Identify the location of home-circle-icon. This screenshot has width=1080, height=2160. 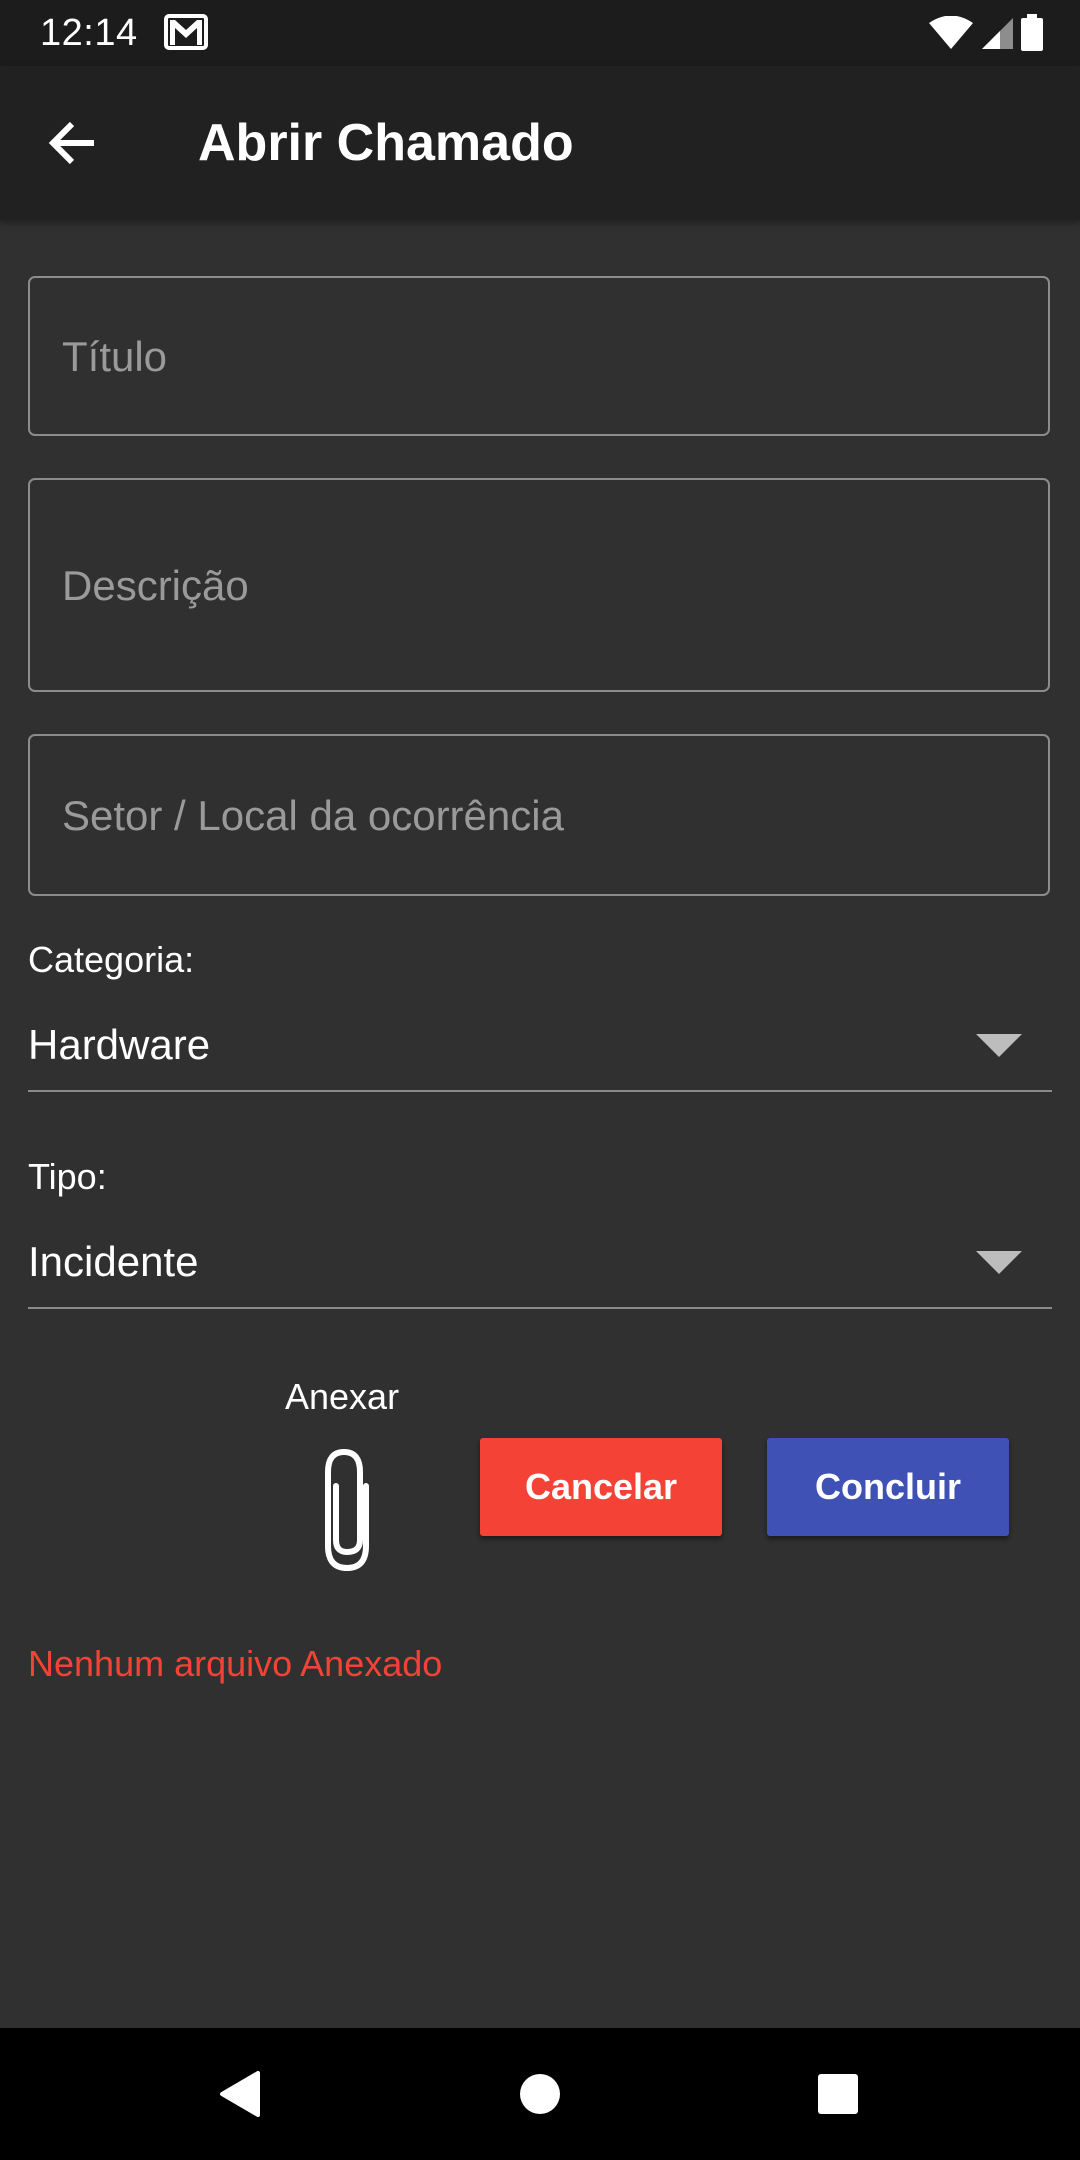
(540, 2094).